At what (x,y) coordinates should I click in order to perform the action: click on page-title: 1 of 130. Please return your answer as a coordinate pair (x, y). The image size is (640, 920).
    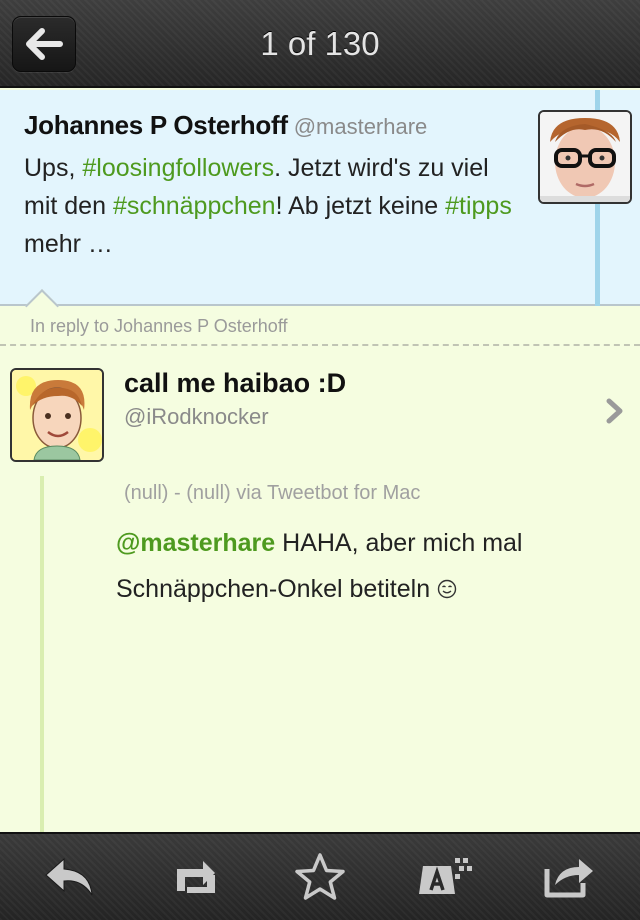
    Looking at the image, I should click on (320, 43).